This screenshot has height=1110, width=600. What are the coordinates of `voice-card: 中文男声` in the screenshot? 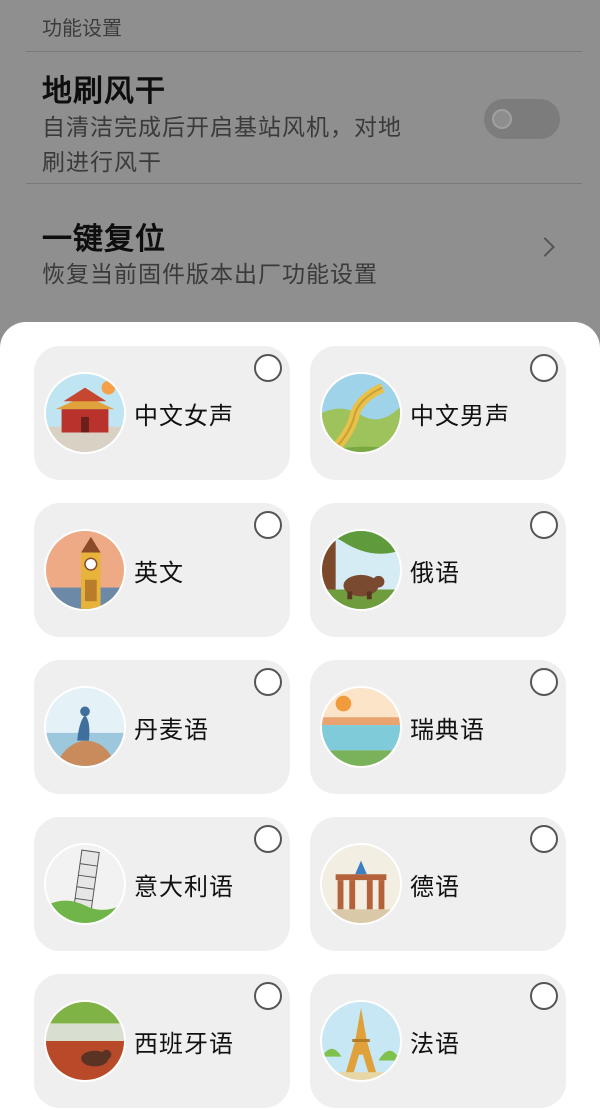 It's located at (438, 413).